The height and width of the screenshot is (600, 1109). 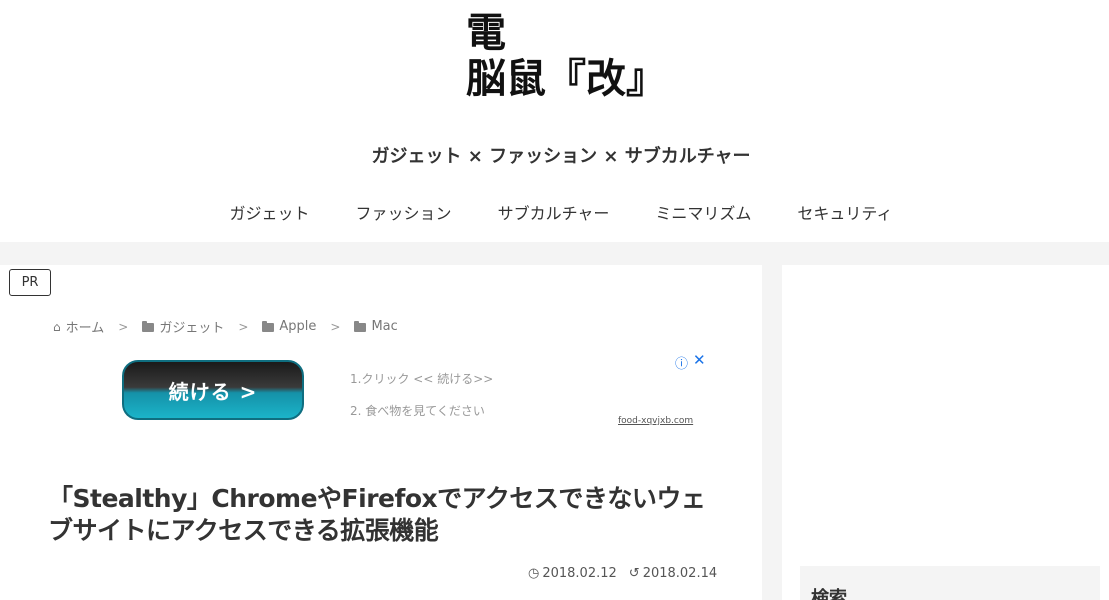 What do you see at coordinates (225, 326) in the screenshot?
I see `breadcrumb: ⌂ ホーム > ガジェット > Apple > Mac` at bounding box center [225, 326].